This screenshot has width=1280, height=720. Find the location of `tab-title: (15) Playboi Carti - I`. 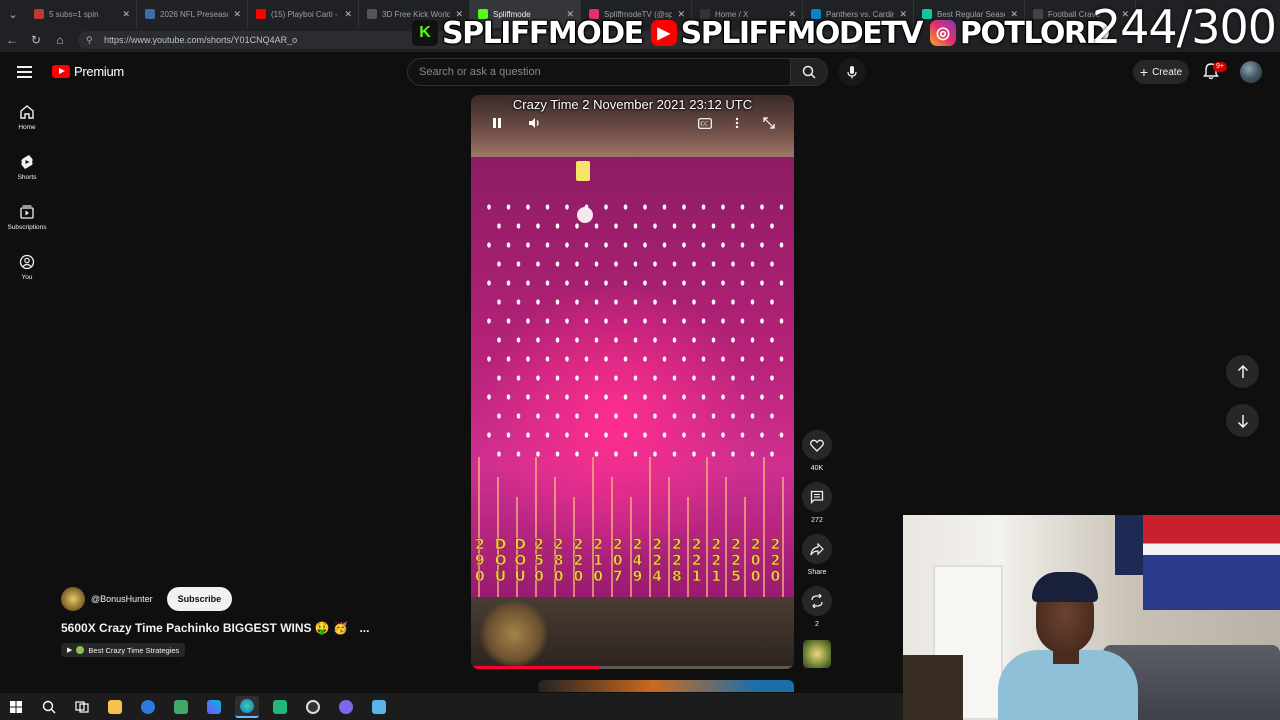

tab-title: (15) Playboi Carti - I is located at coordinates (305, 14).